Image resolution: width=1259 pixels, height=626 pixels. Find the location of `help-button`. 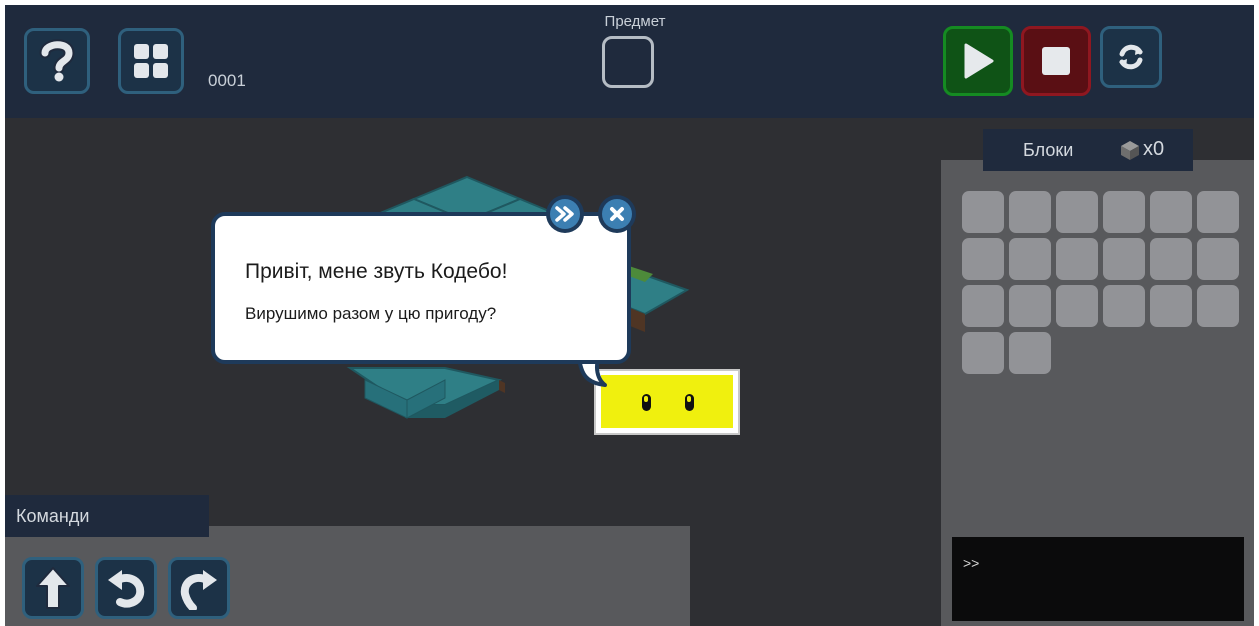

help-button is located at coordinates (57, 61).